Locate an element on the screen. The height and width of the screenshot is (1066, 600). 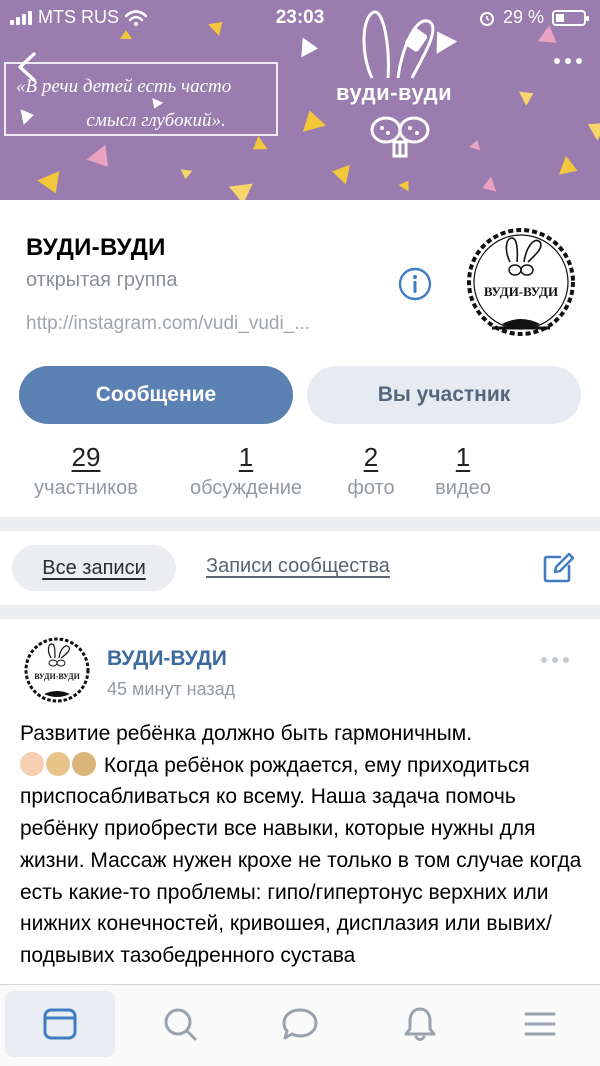
group-title: ВУДИ-ВУДИ is located at coordinates (96, 247).